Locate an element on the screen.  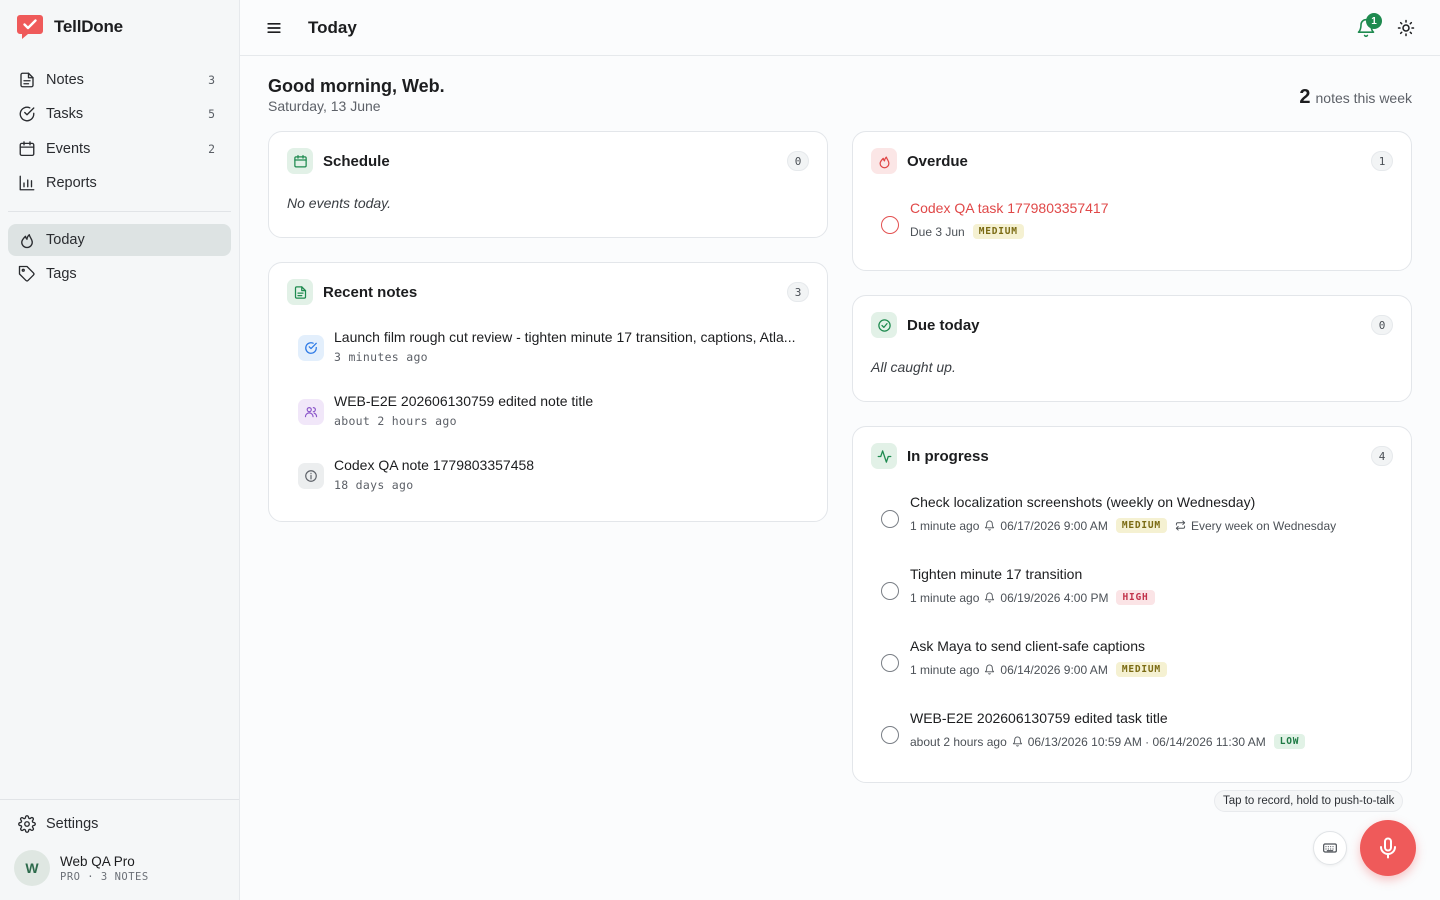
card-header: Recent notes 3 is located at coordinates (548, 292).